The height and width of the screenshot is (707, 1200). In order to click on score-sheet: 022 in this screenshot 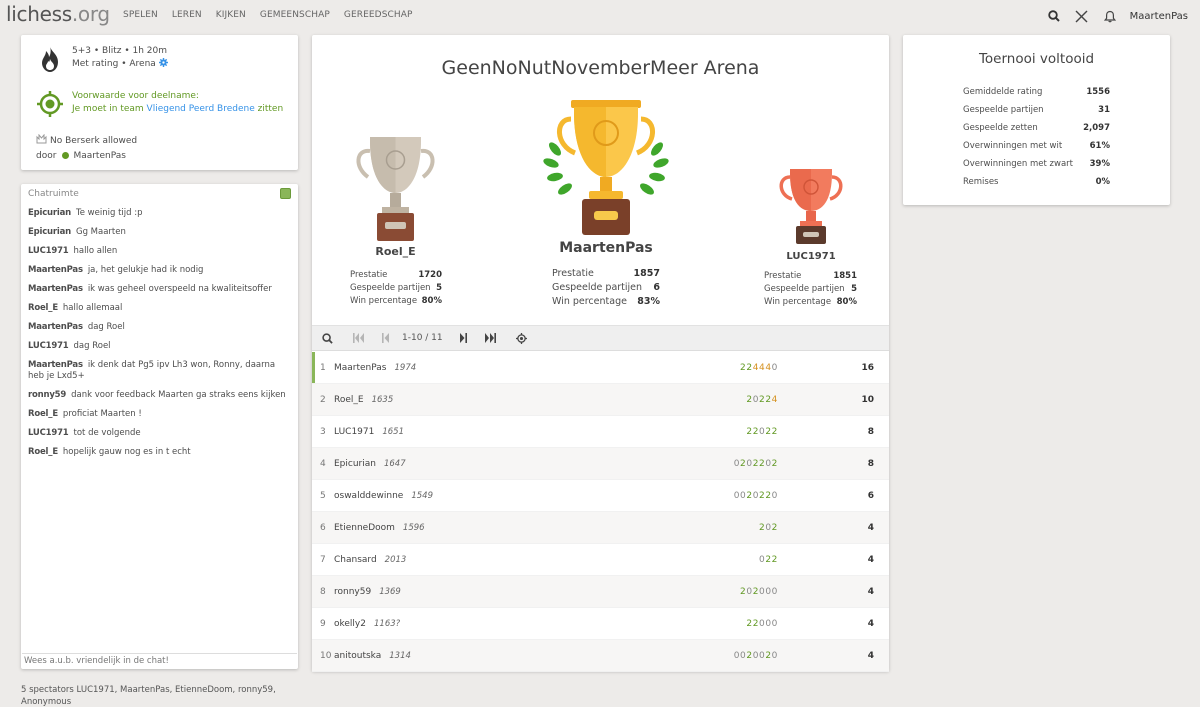, I will do `click(768, 559)`.